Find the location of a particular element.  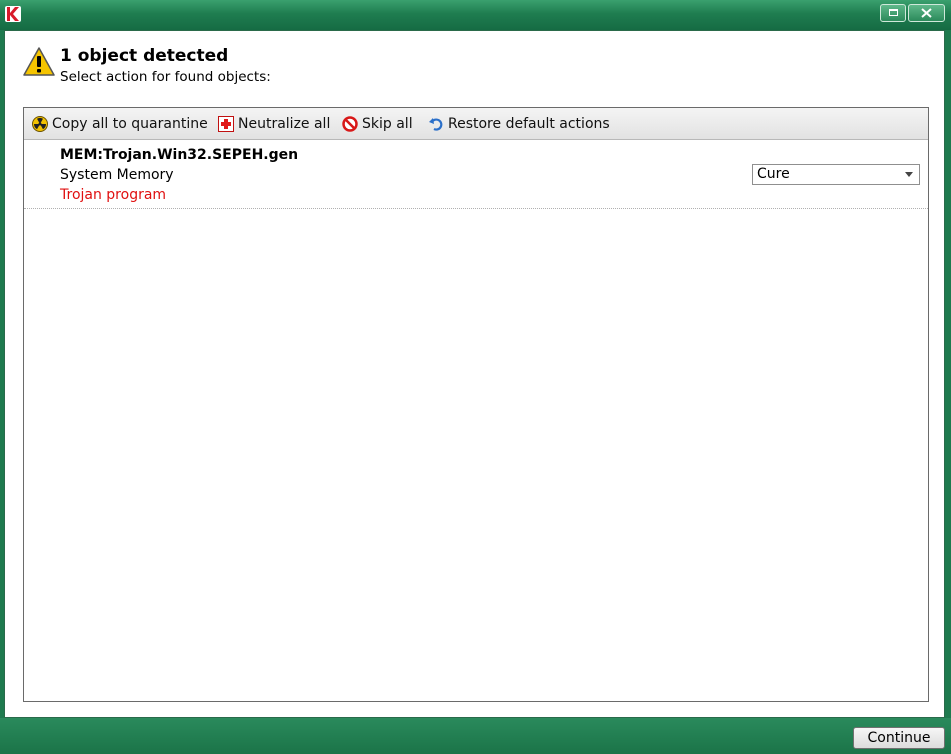

chevron-down-icon is located at coordinates (909, 174).